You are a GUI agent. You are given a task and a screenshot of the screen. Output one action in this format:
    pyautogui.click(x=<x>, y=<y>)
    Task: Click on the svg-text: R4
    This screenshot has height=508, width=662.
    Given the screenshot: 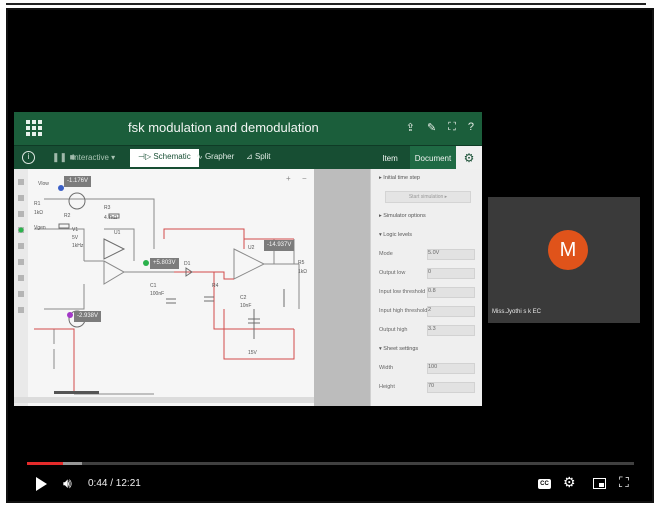 What is the action you would take?
    pyautogui.click(x=215, y=286)
    